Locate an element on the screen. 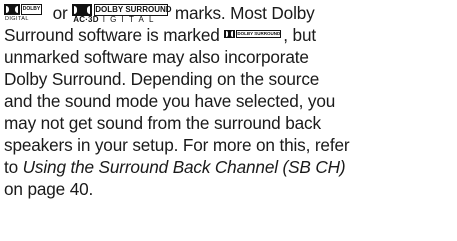 The image size is (457, 241). logo-sub-text: DIGITAL is located at coordinates (17, 19).